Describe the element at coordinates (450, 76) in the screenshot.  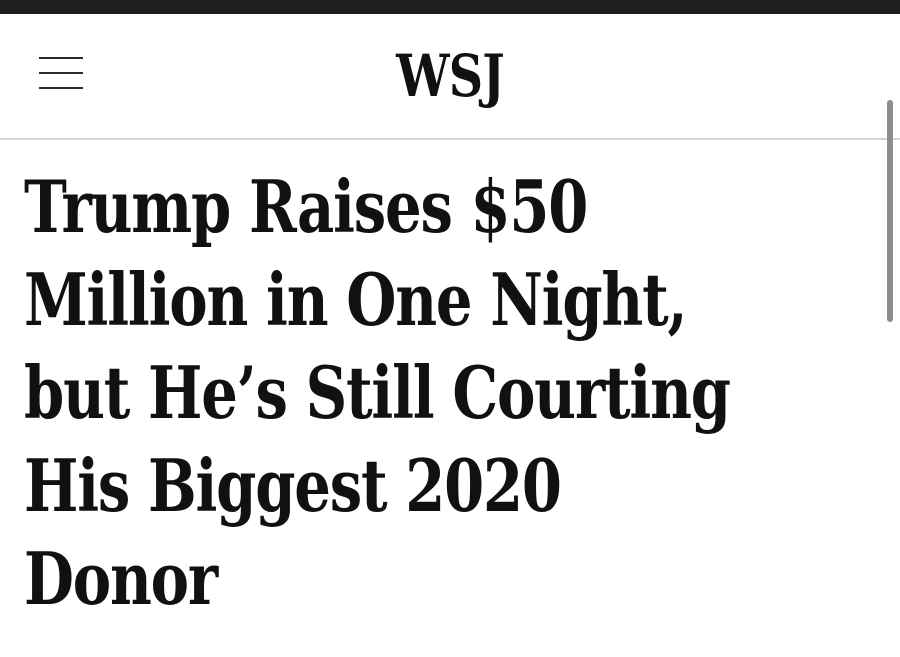
I see `wsj-logo: WSJ` at that location.